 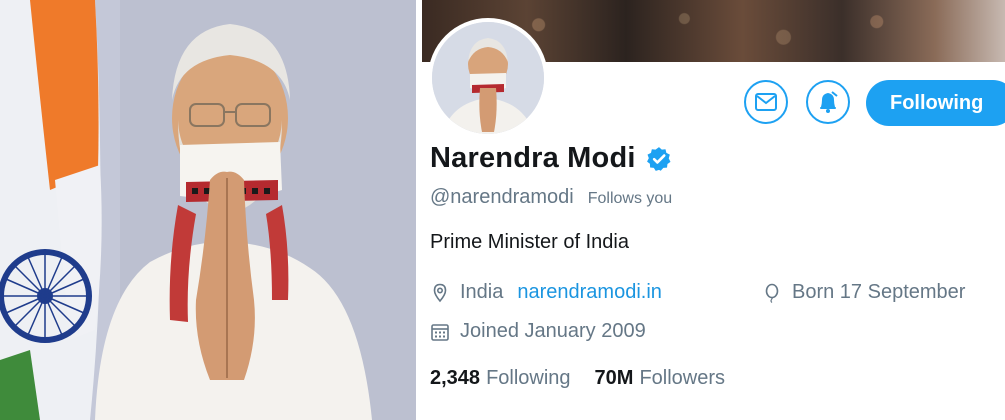 I want to click on following-label: Following, so click(x=528, y=378).